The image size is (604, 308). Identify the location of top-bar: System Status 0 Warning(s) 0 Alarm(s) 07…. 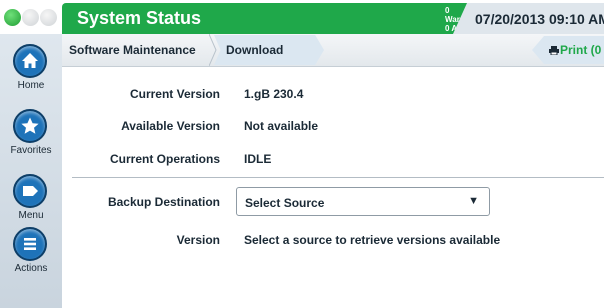
(302, 17).